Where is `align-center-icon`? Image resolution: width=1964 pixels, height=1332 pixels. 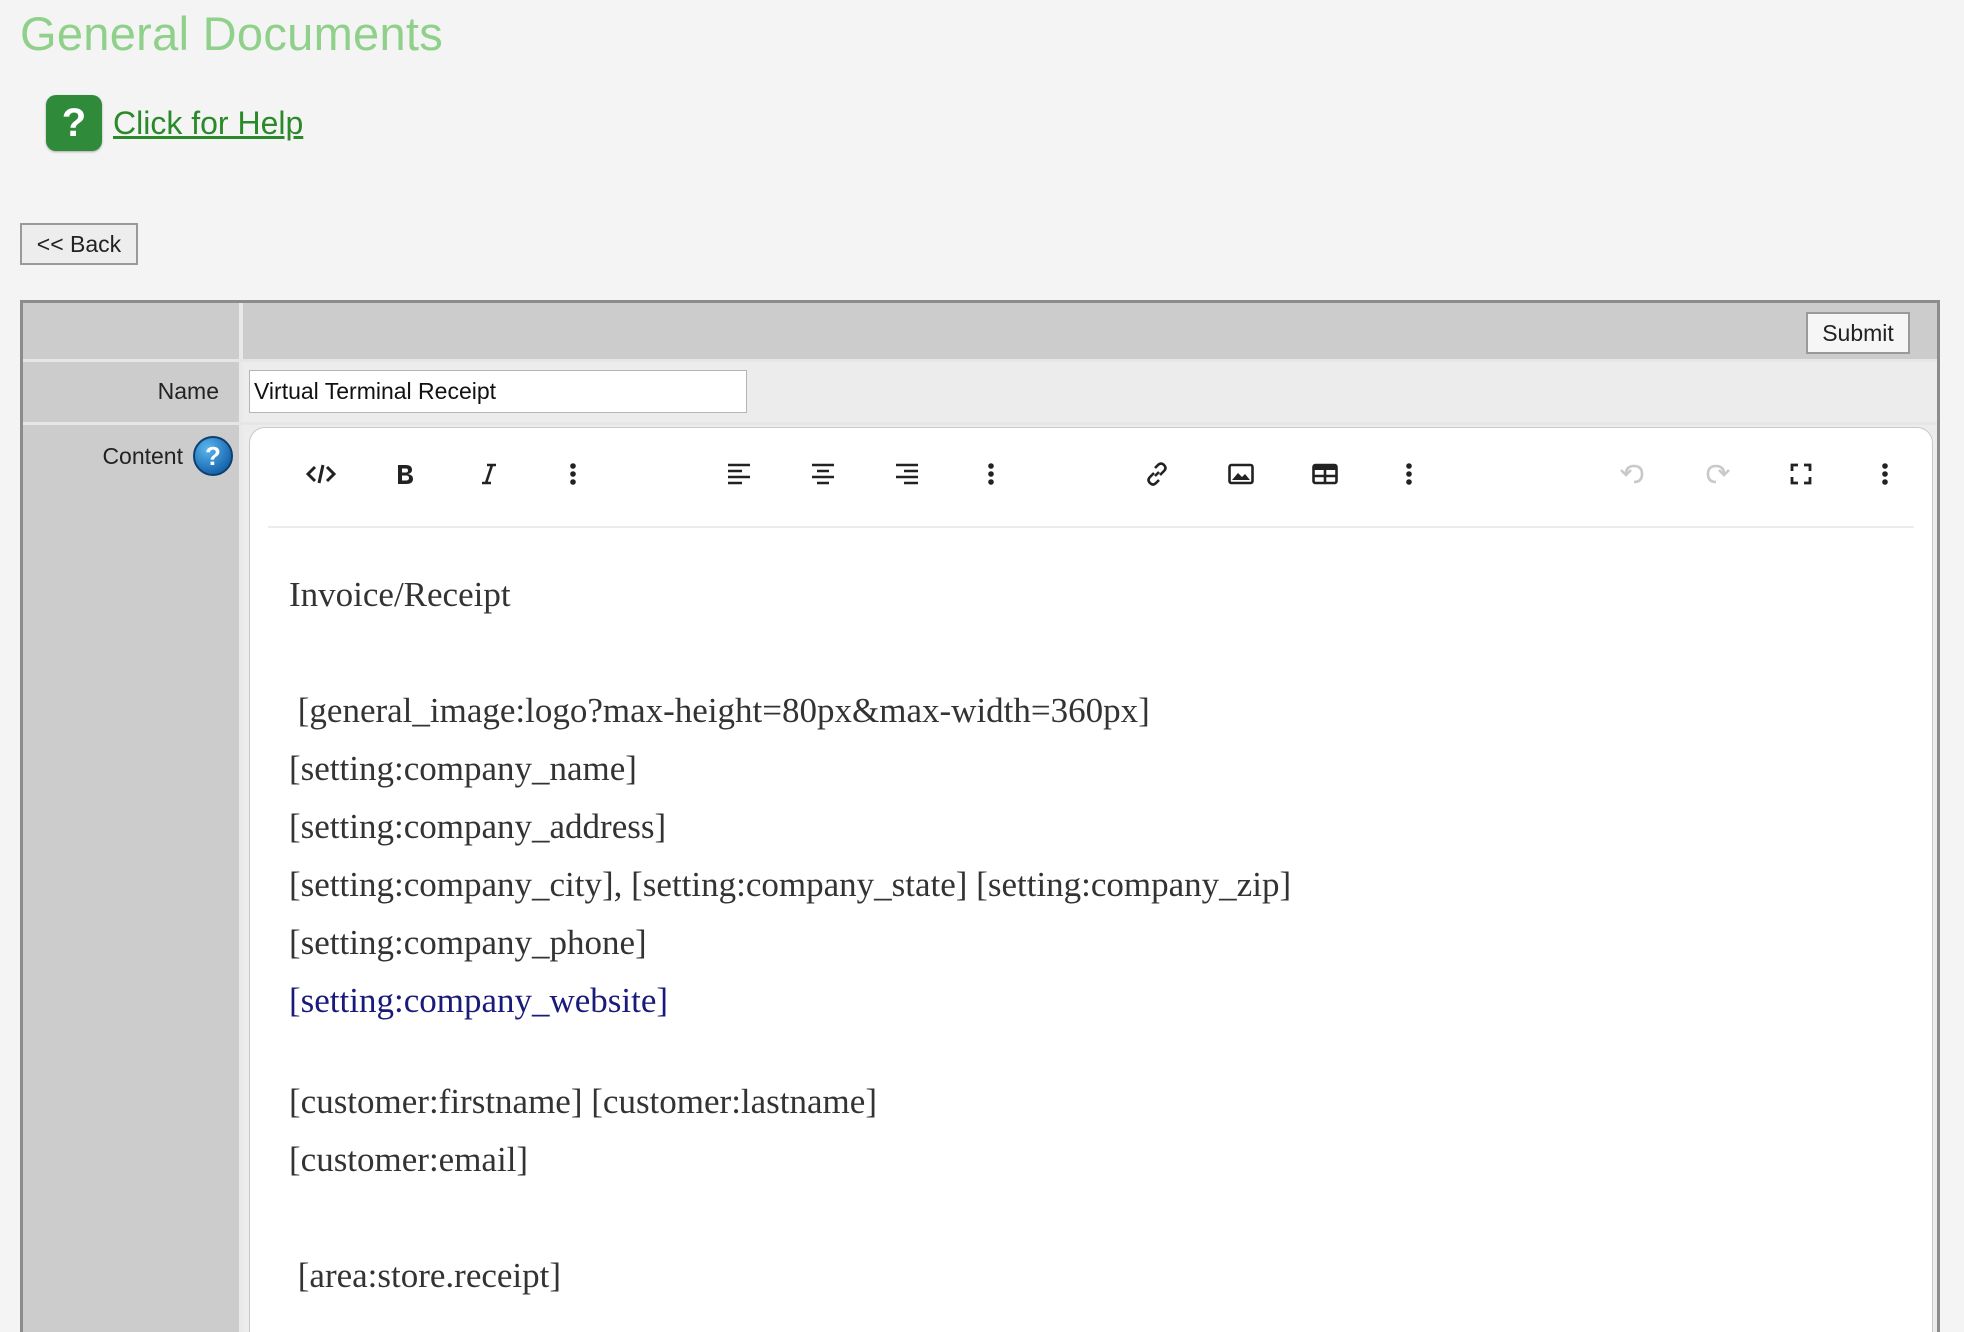 align-center-icon is located at coordinates (823, 474).